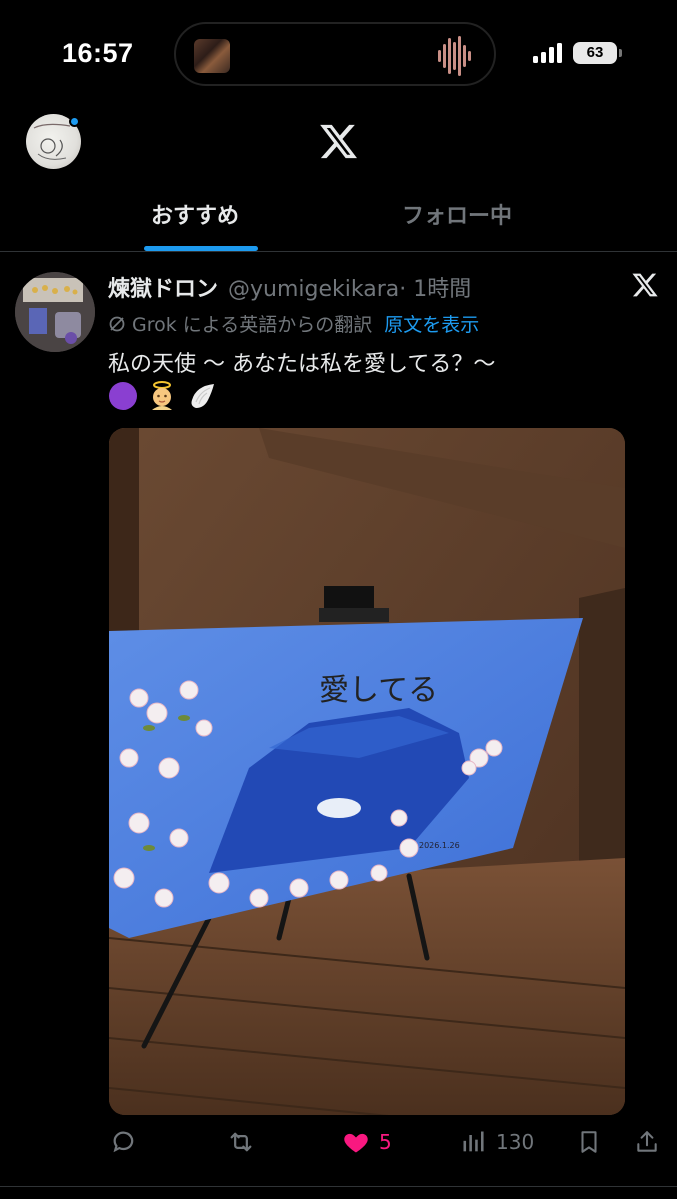 Image resolution: width=677 pixels, height=1199 pixels. What do you see at coordinates (597, 53) in the screenshot?
I see `battery-indicator: 63` at bounding box center [597, 53].